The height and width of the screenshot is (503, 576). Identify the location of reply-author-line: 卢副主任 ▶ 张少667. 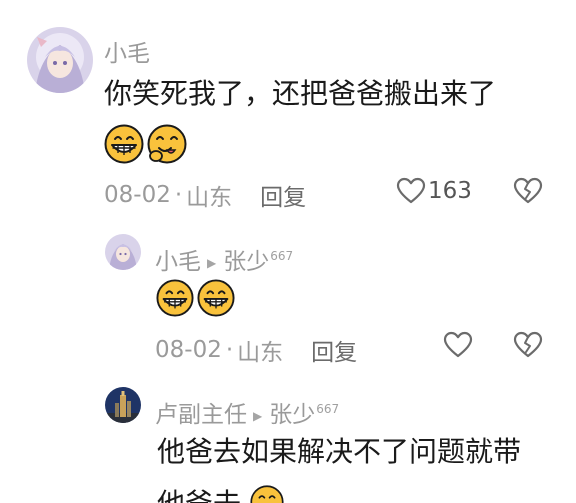
(247, 412).